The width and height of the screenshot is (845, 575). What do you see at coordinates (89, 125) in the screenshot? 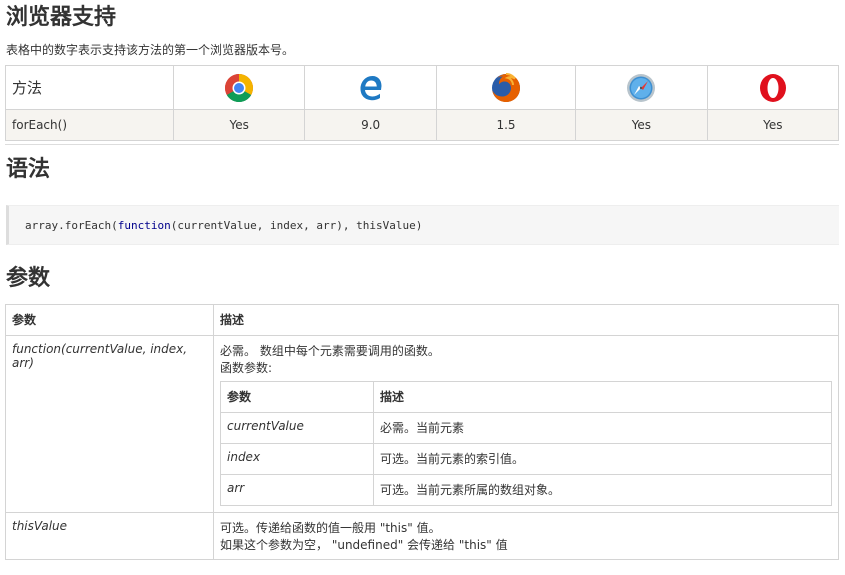
I see `method-name: forEach()` at bounding box center [89, 125].